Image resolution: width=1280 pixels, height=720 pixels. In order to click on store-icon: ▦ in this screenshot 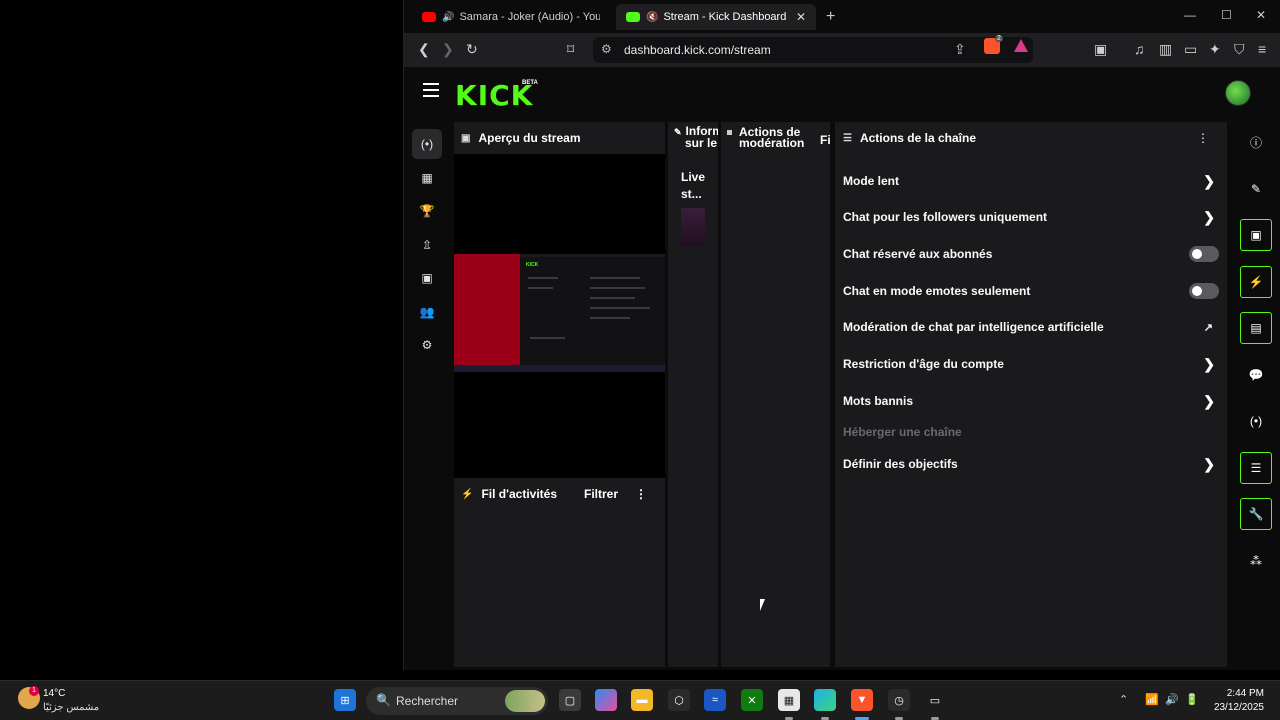, I will do `click(789, 700)`.